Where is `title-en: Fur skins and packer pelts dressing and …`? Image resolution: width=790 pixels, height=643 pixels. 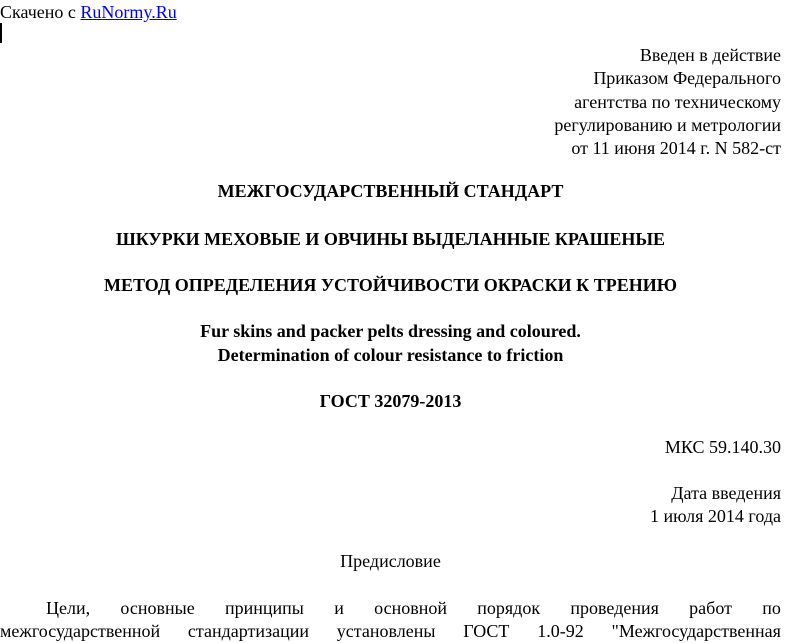
title-en: Fur skins and packer pelts dressing and … is located at coordinates (390, 343).